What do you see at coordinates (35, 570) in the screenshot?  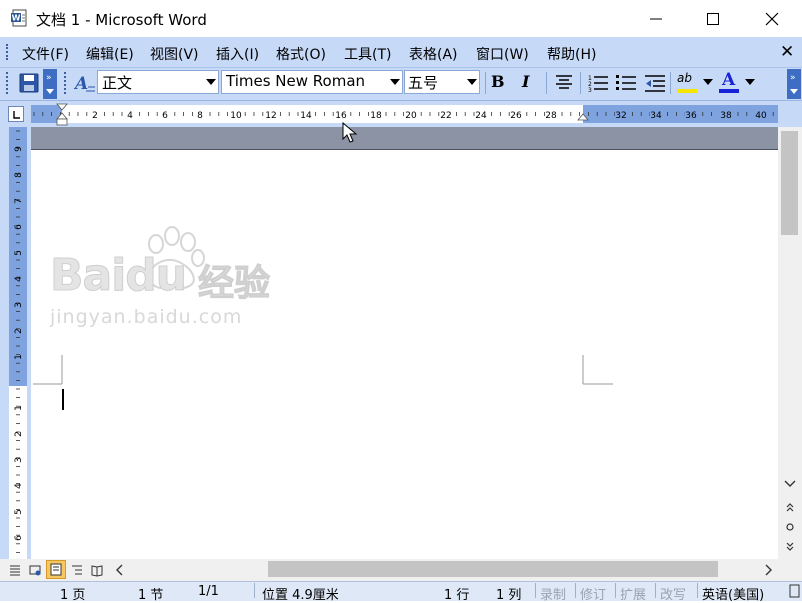 I see `web-layout-view-icon` at bounding box center [35, 570].